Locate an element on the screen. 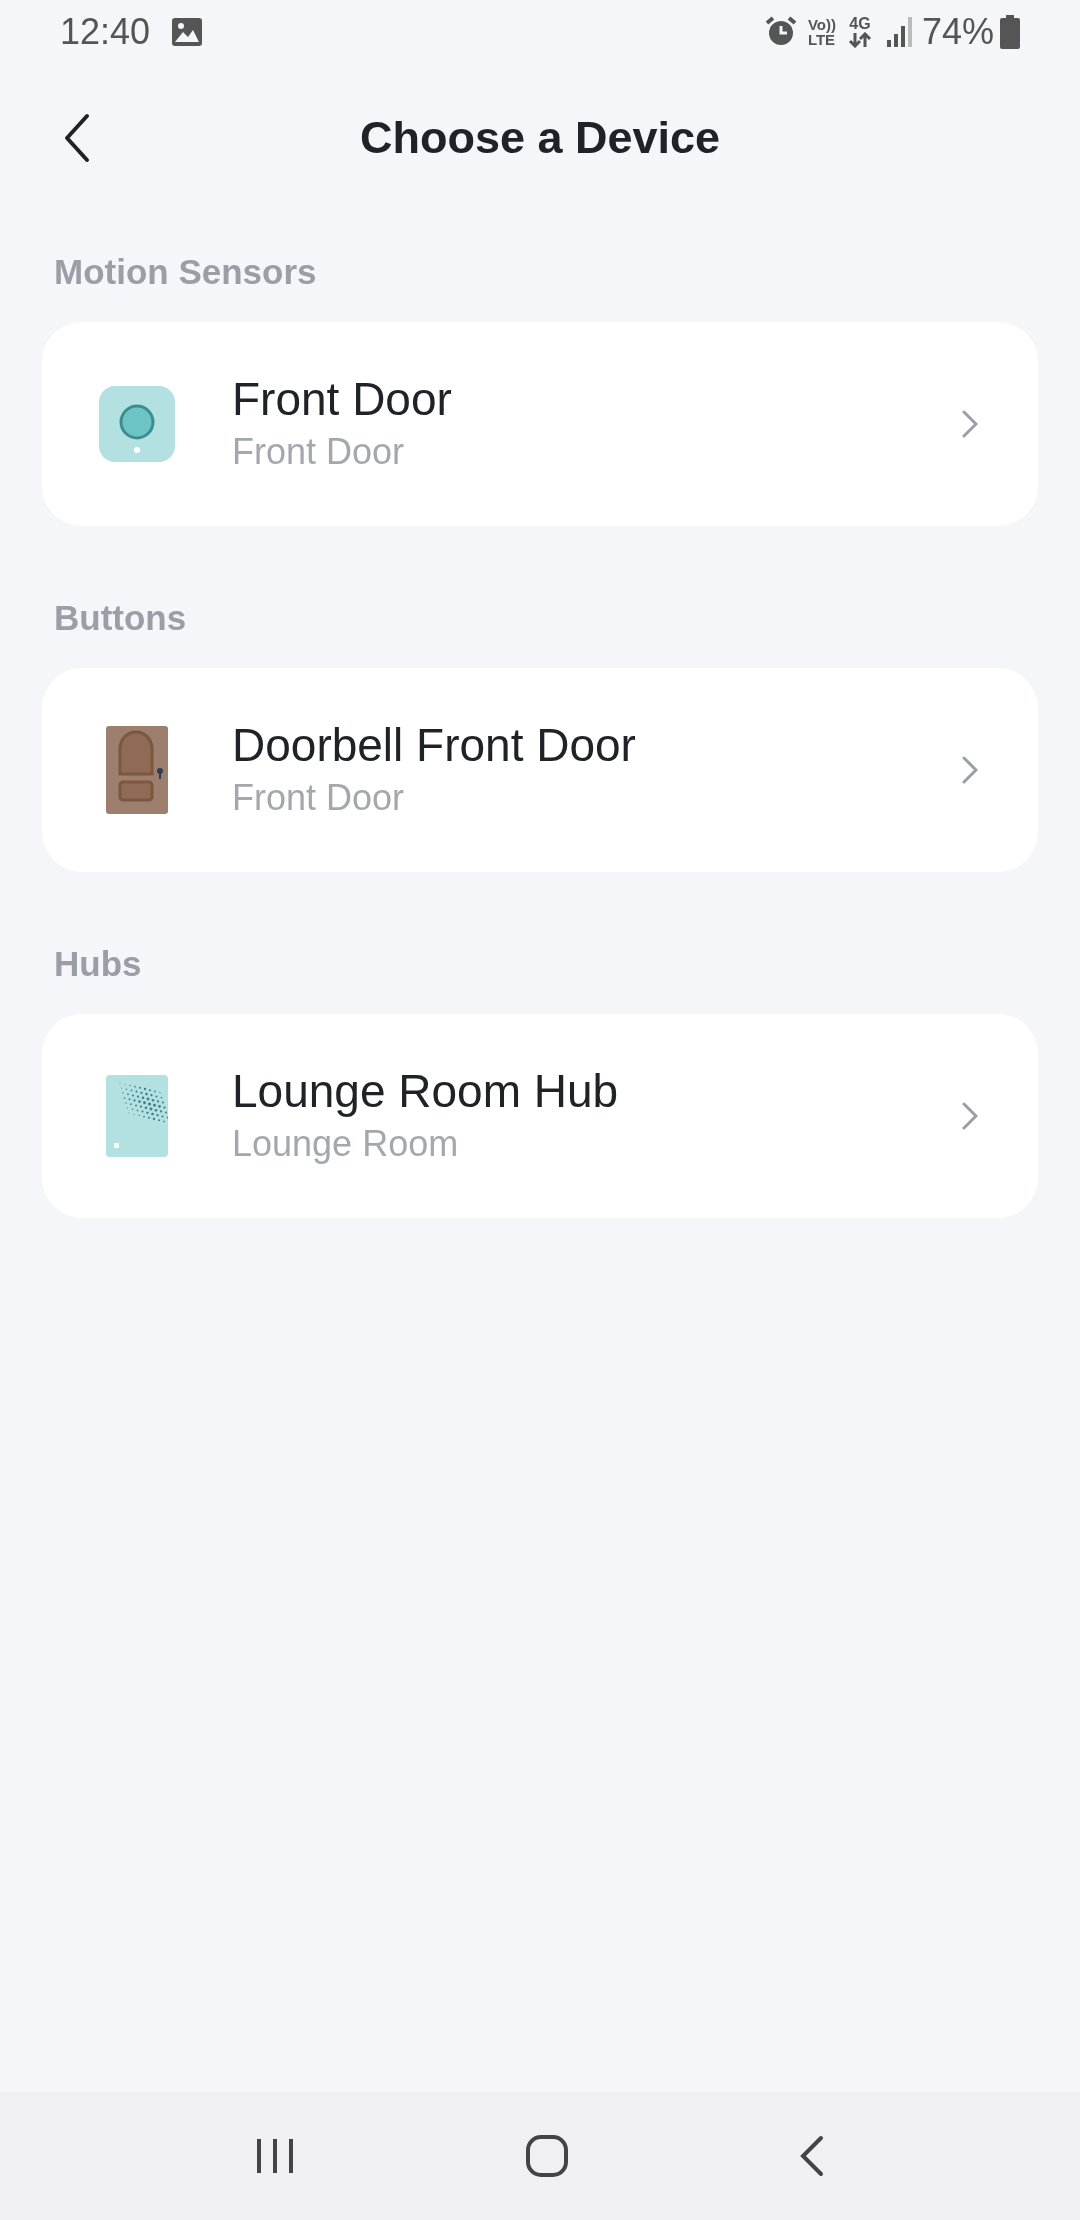 The width and height of the screenshot is (1080, 2220). hub-icon is located at coordinates (137, 1116).